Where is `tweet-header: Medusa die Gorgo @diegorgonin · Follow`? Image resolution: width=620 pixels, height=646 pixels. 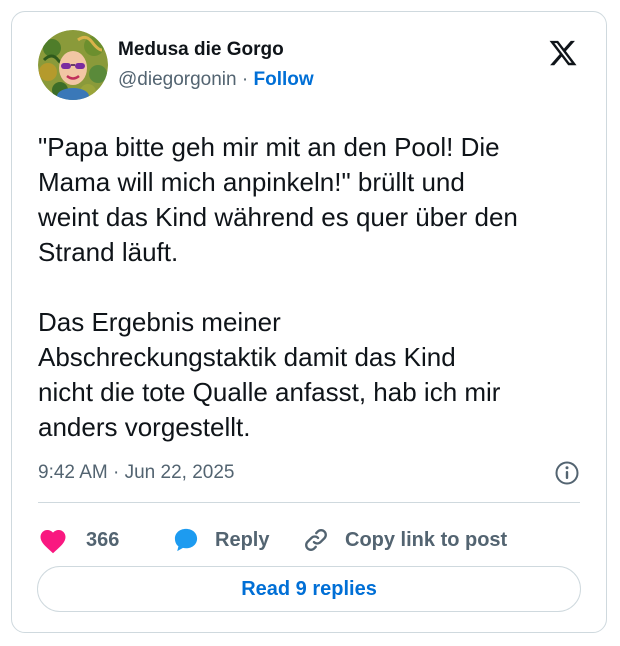 tweet-header: Medusa die Gorgo @diegorgonin · Follow is located at coordinates (309, 66).